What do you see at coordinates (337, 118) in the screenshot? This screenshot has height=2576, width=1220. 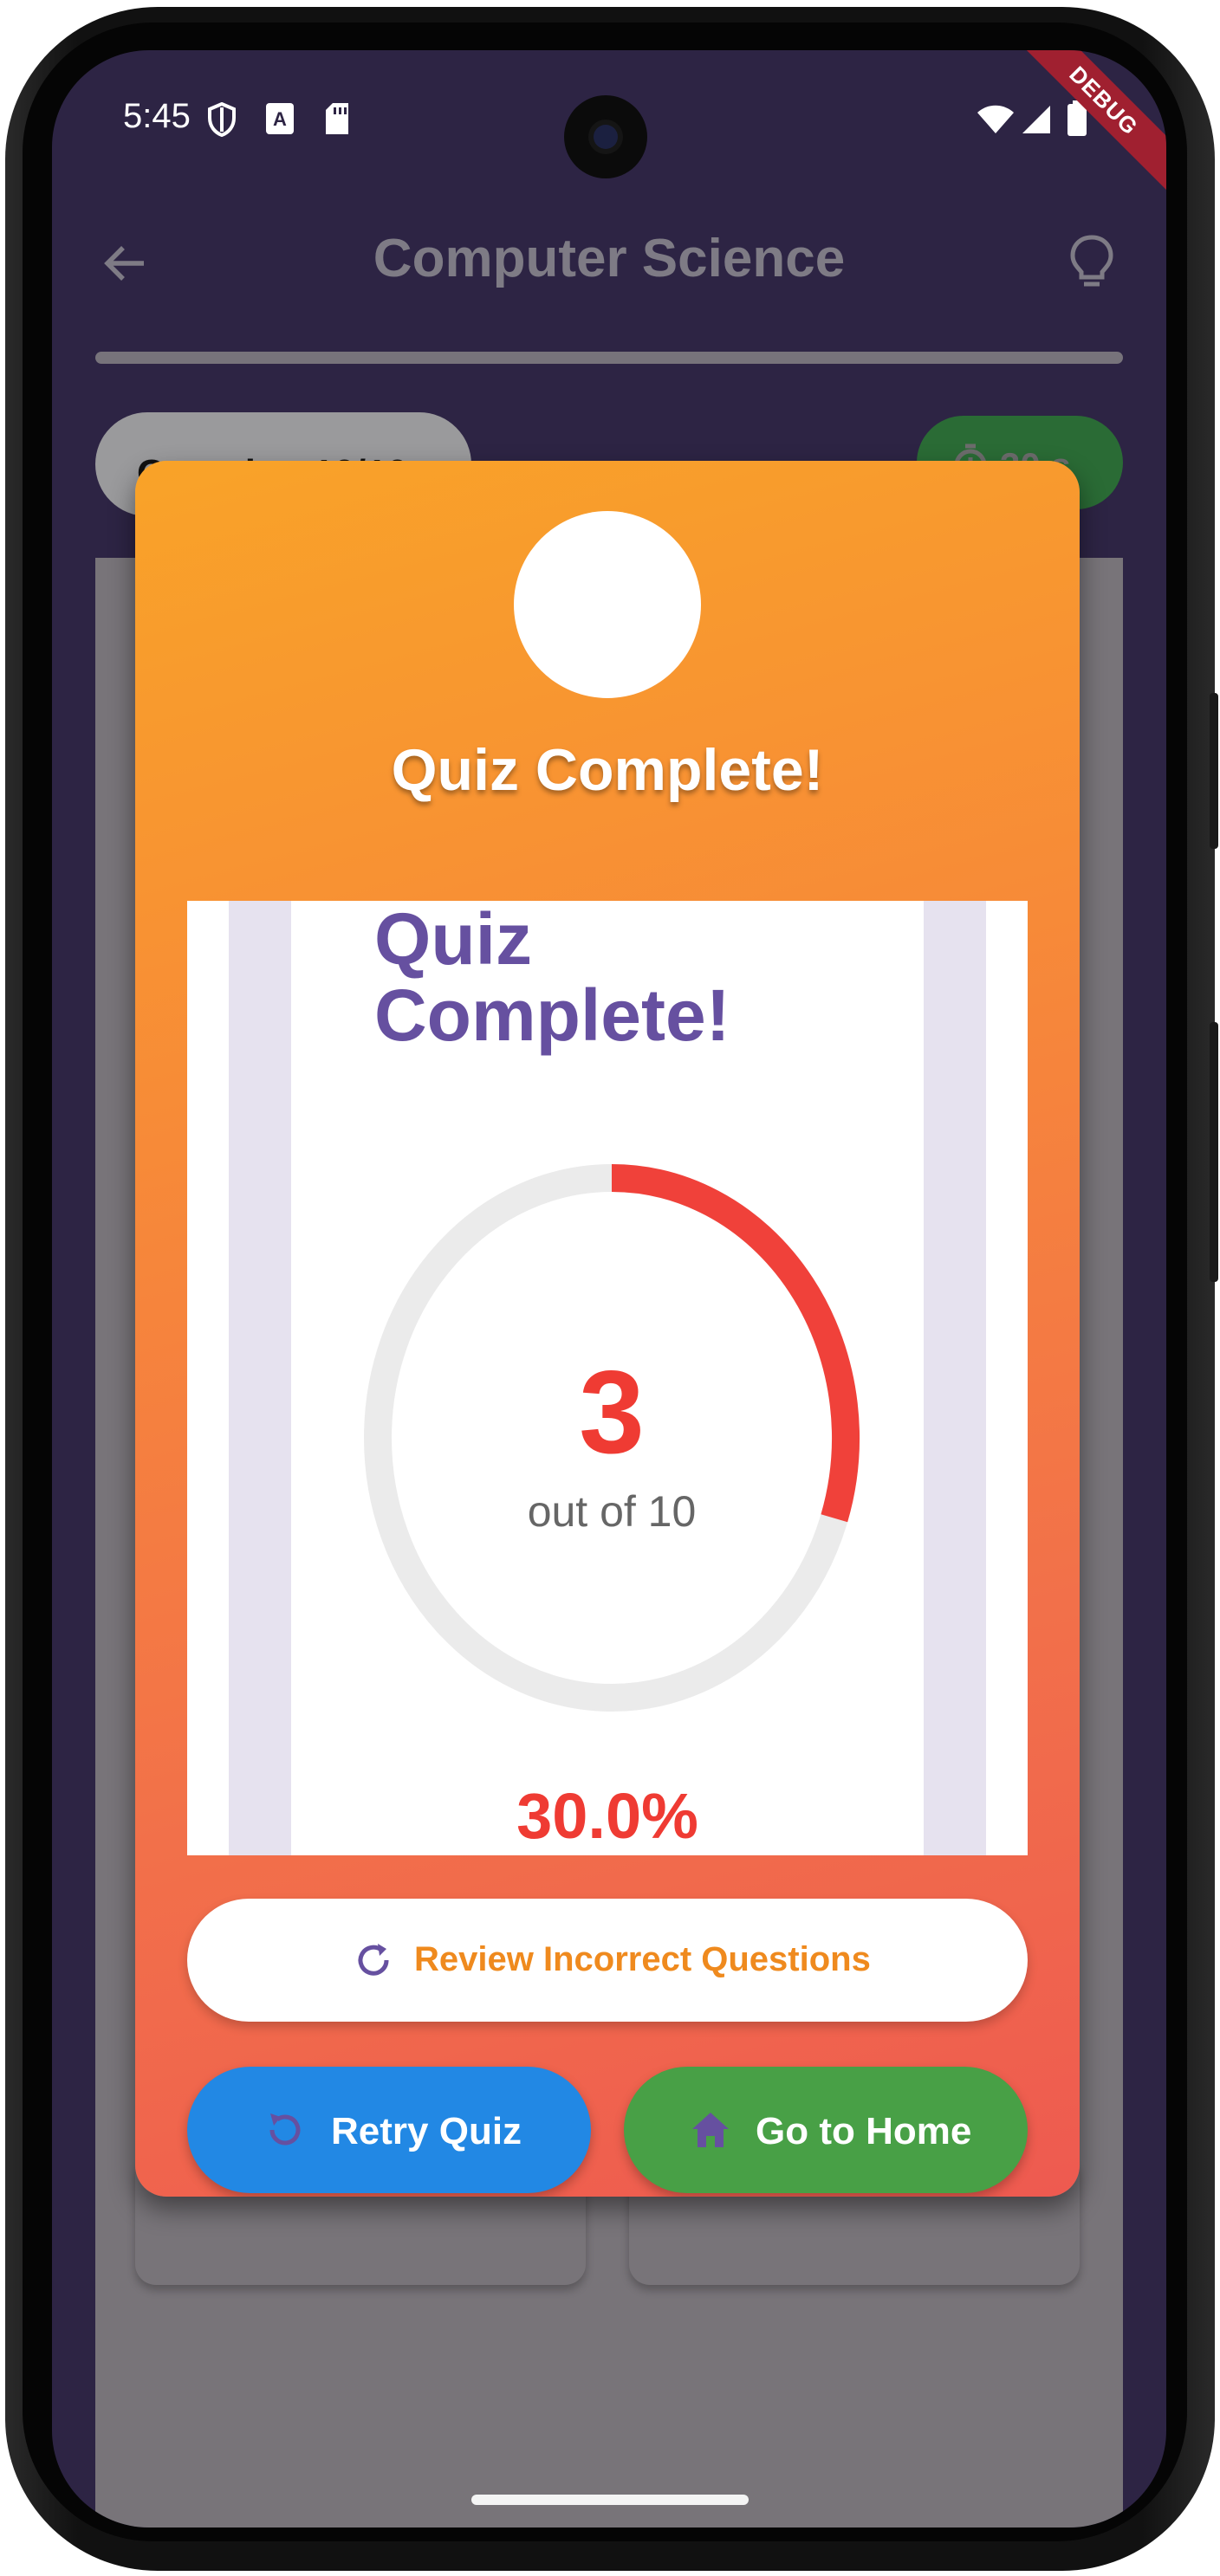 I see `sd-card-icon` at bounding box center [337, 118].